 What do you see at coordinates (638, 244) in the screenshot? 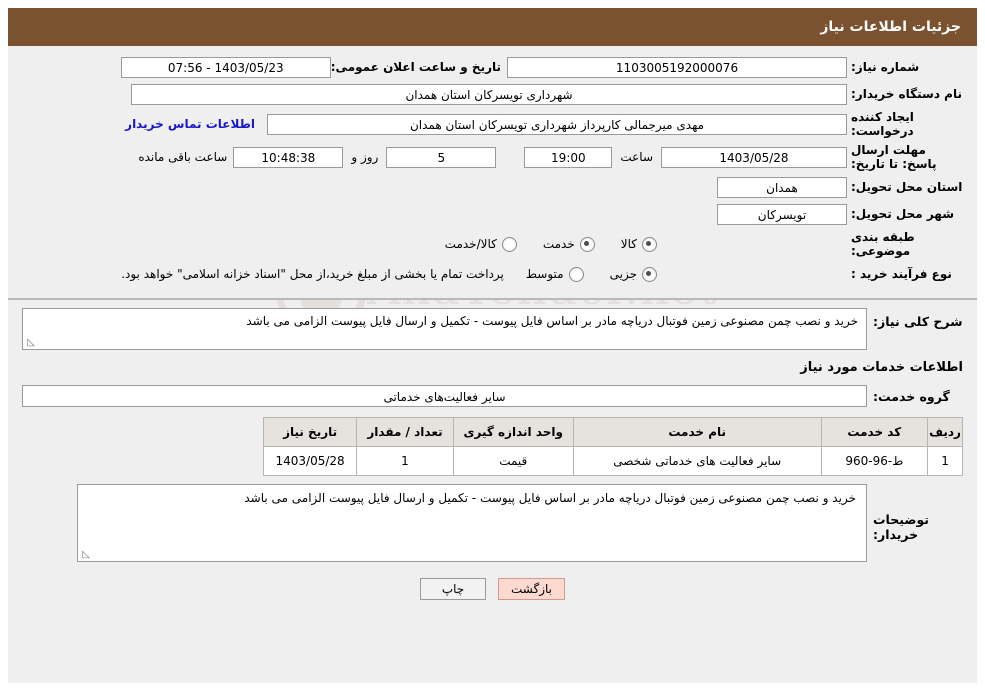
I see `category-option-kala: کالا` at bounding box center [638, 244].